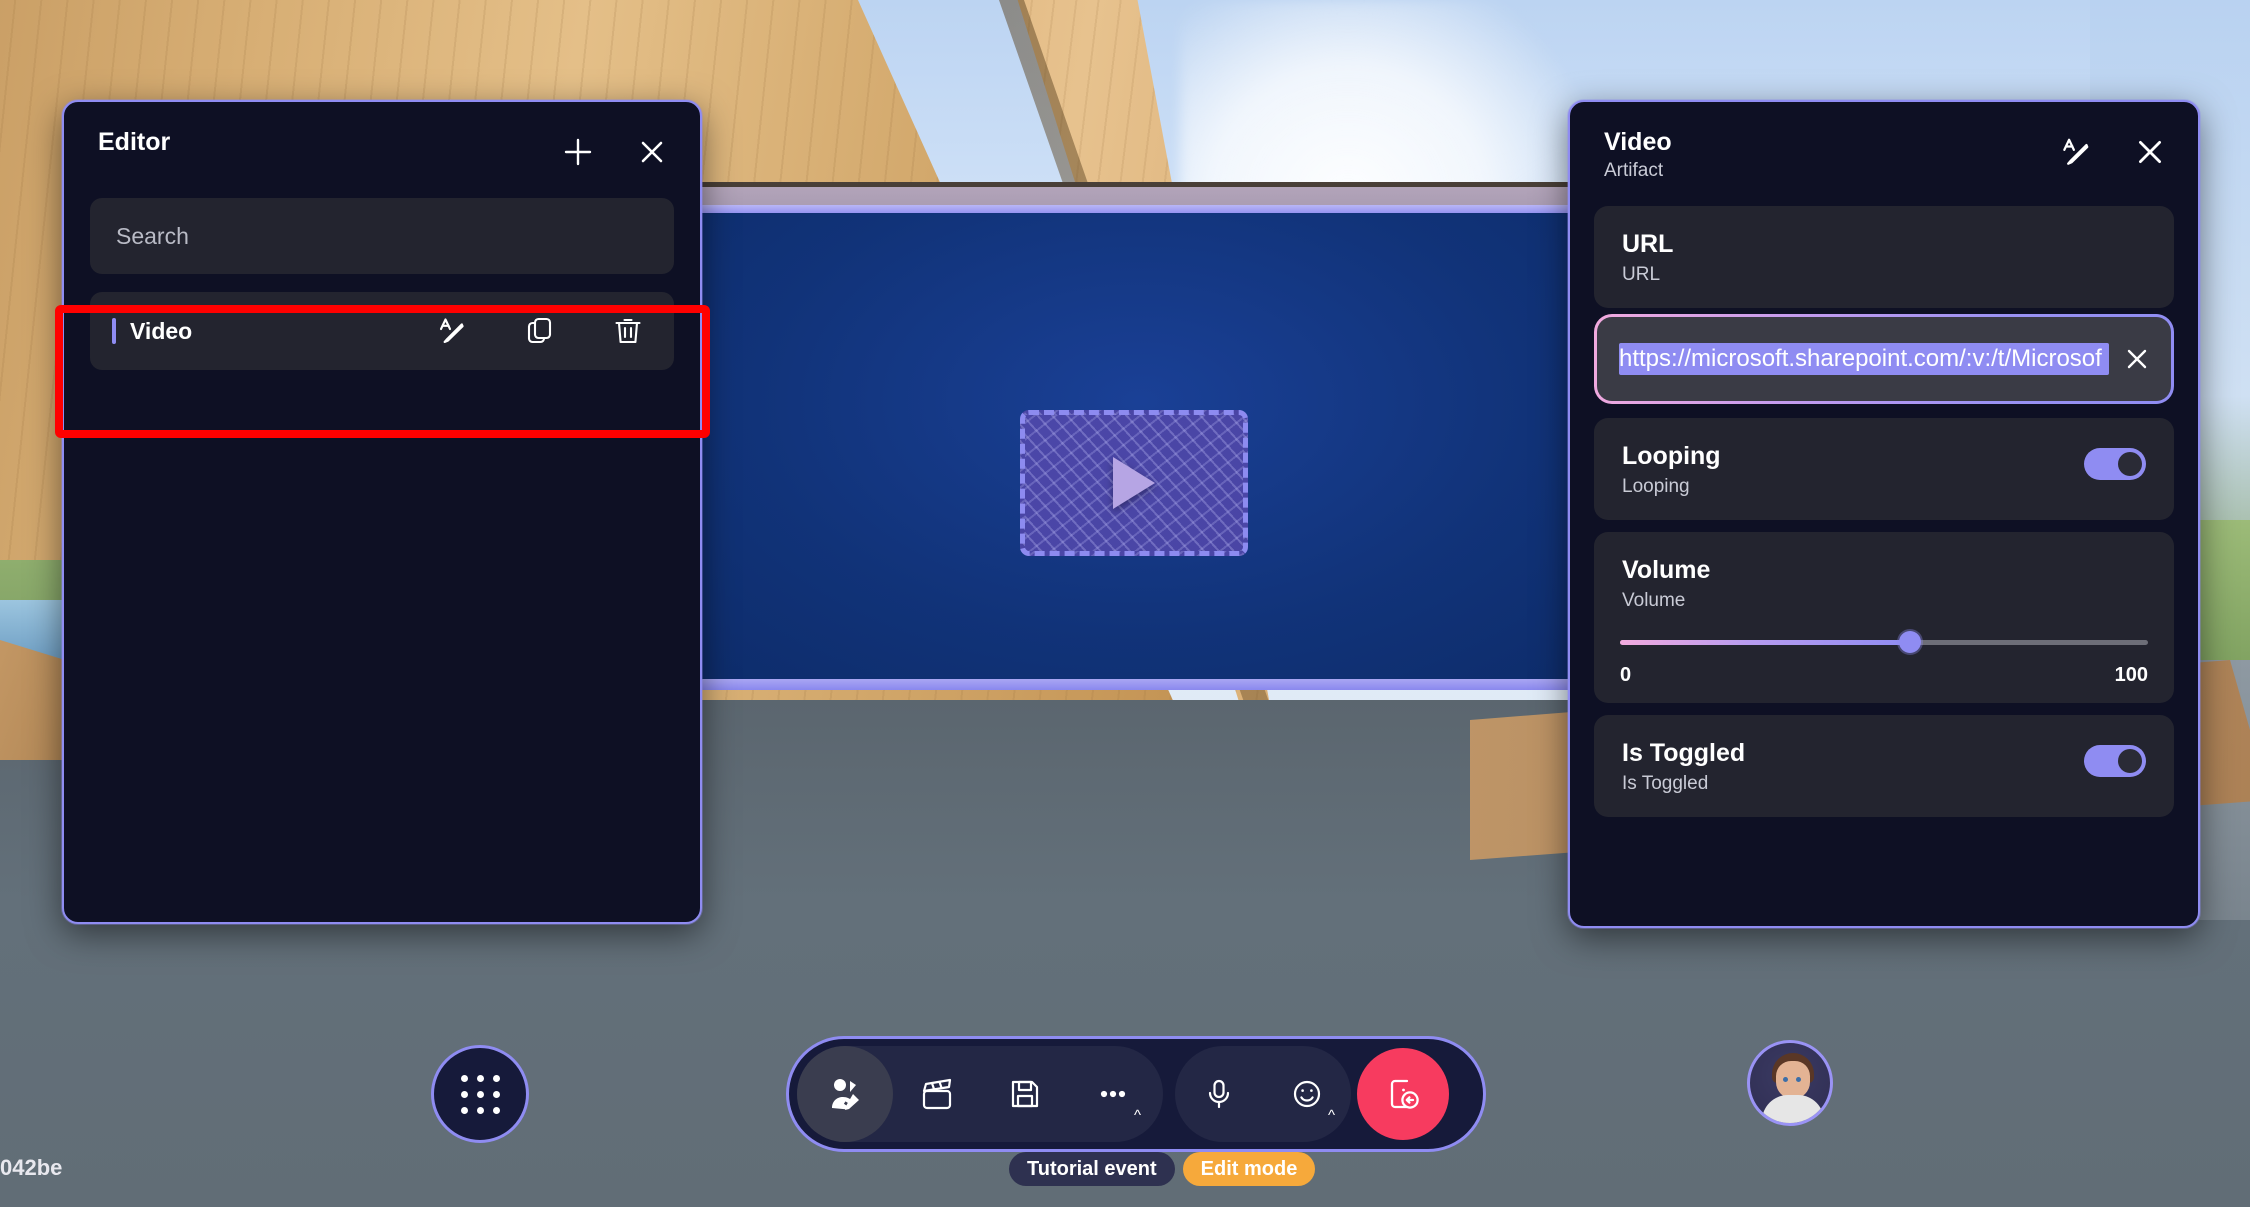 The width and height of the screenshot is (2250, 1207). I want to click on search-placeholder: Search, so click(152, 235).